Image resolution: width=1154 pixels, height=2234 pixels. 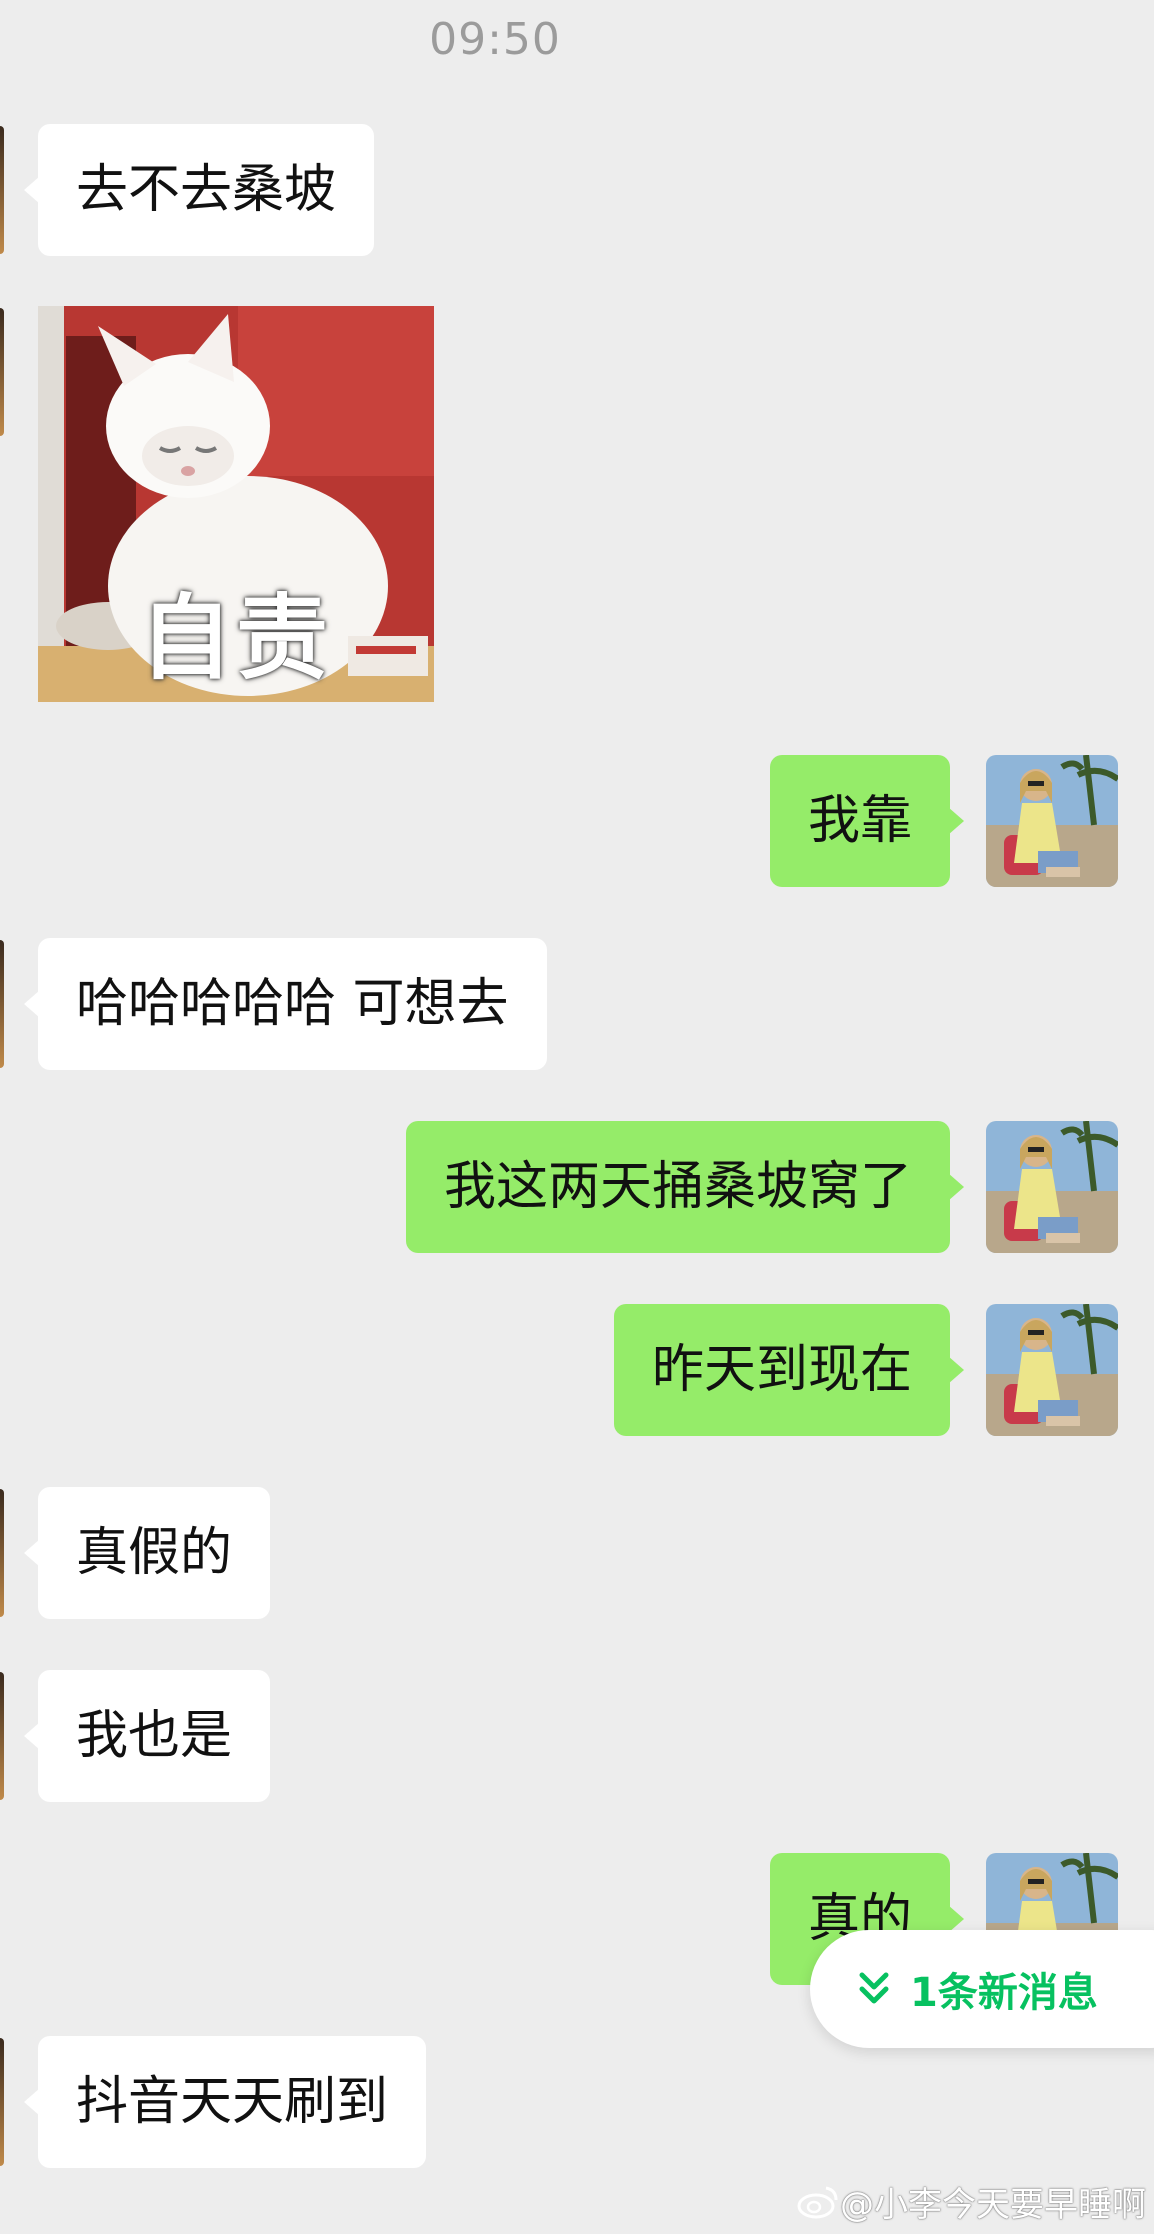 What do you see at coordinates (677, 1187) in the screenshot?
I see `message-text: 我这两天捅桑坡窝了` at bounding box center [677, 1187].